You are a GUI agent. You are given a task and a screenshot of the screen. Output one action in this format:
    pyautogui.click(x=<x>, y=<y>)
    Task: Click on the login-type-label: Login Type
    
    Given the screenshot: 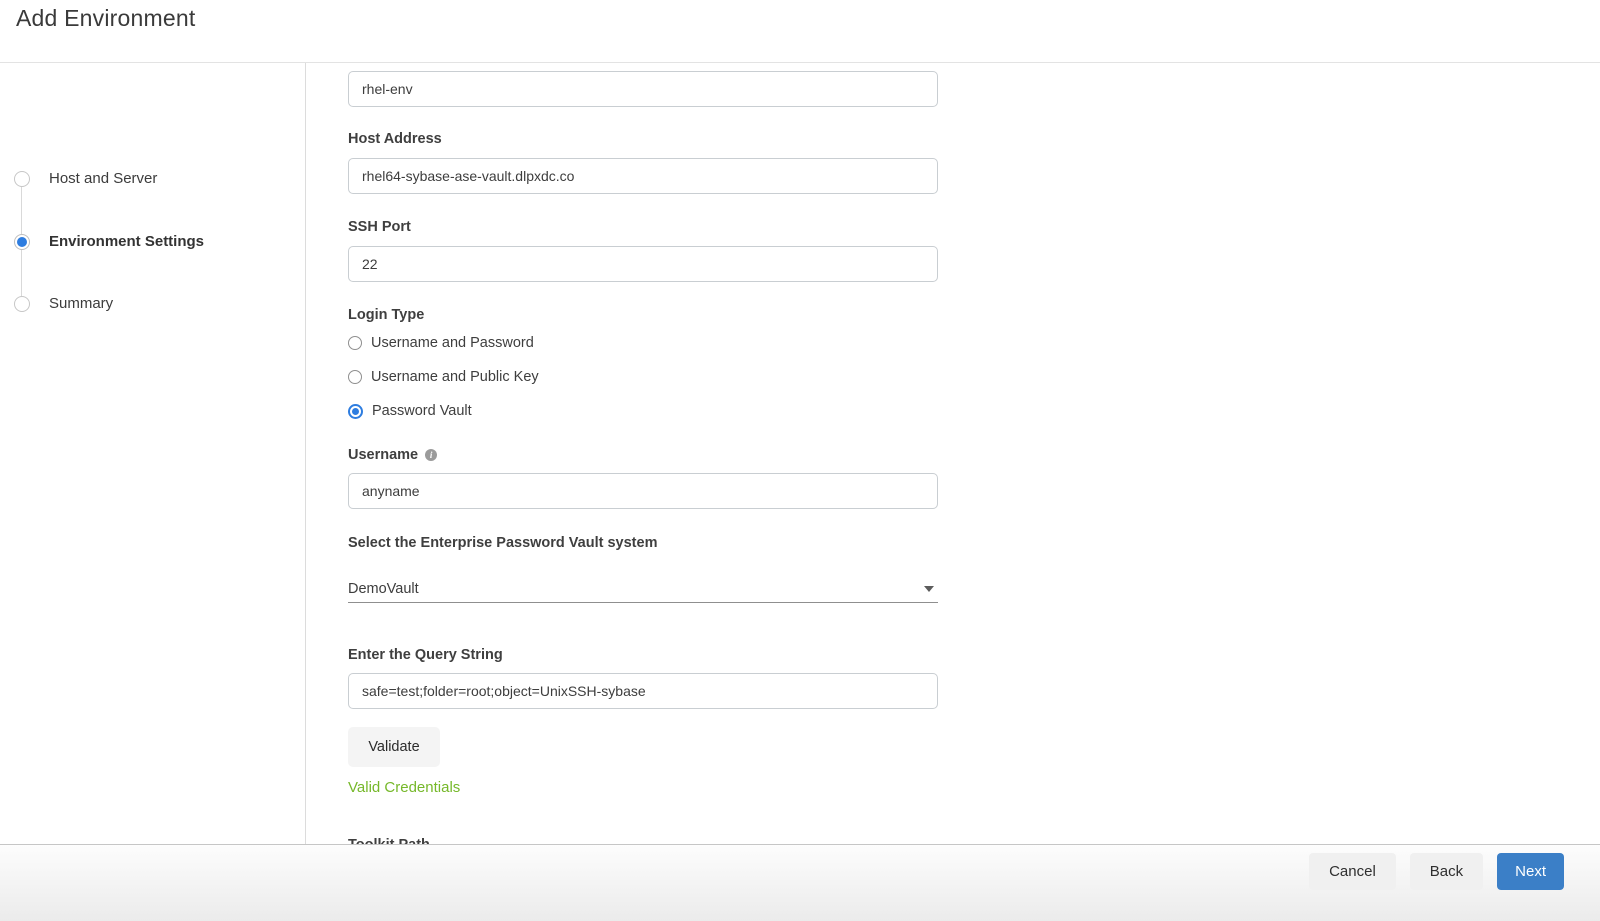 What is the action you would take?
    pyautogui.click(x=386, y=315)
    